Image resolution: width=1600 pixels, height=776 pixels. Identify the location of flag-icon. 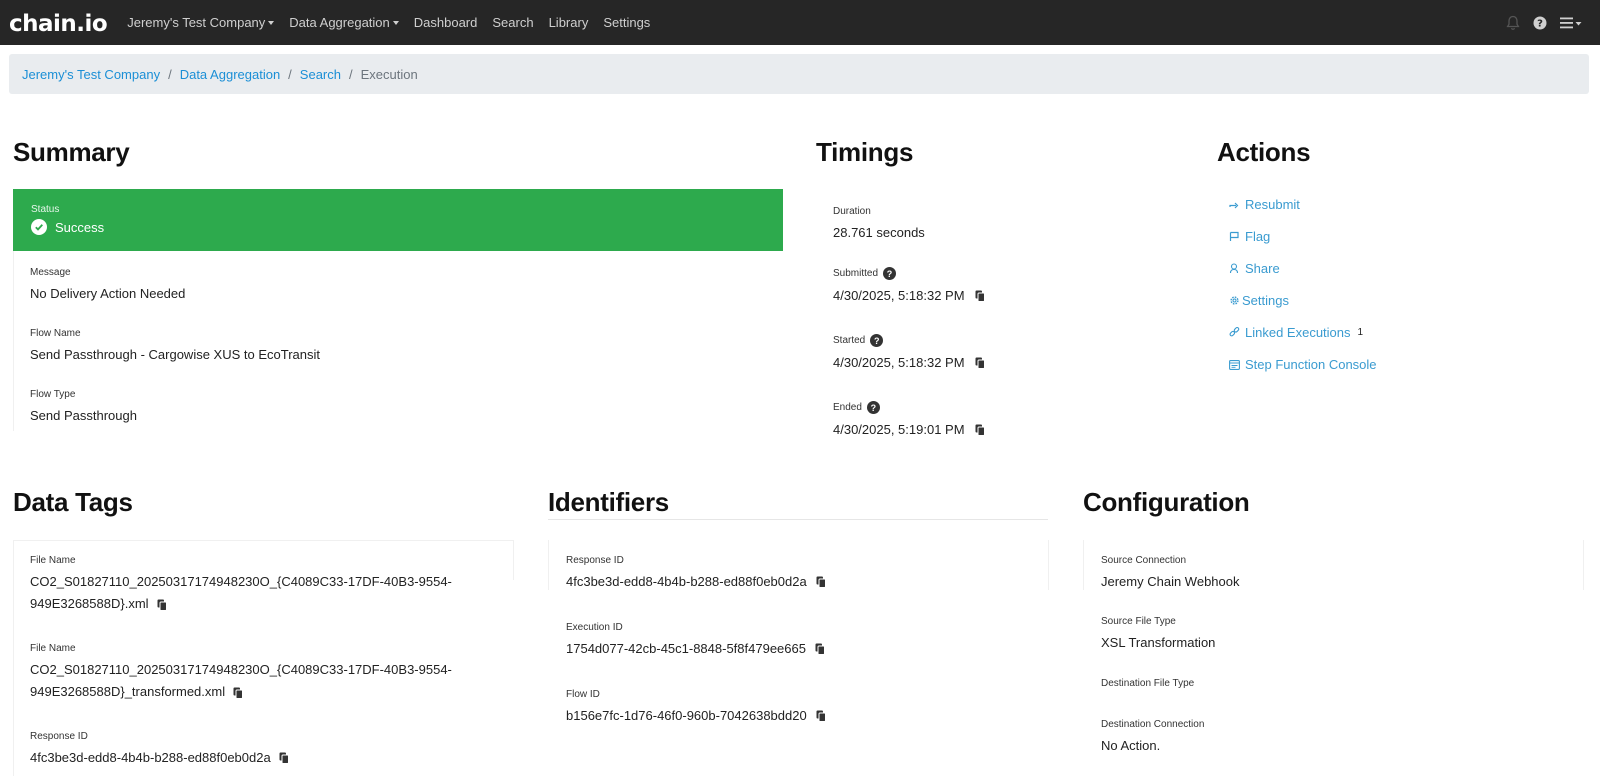
(1236, 236).